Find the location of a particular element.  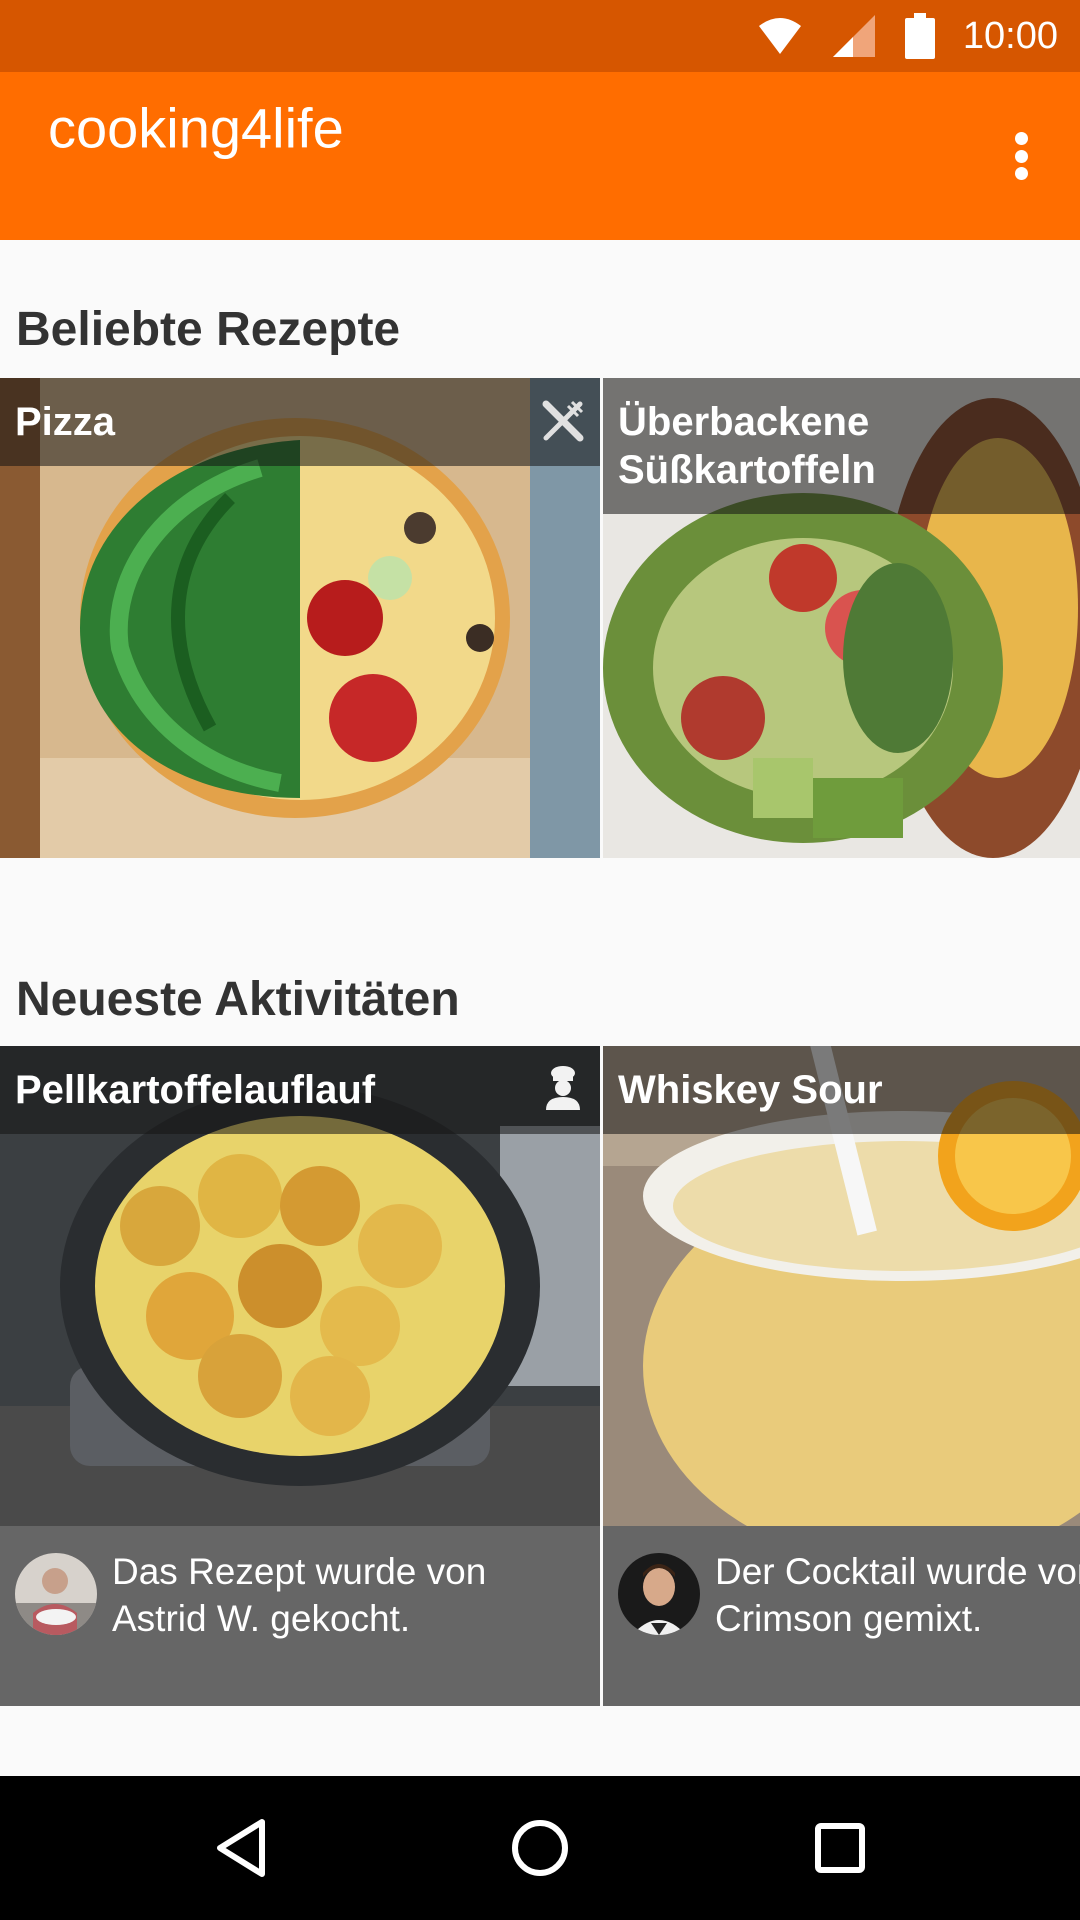

section-title-popular: Beliebte Rezepte is located at coordinates (208, 329).